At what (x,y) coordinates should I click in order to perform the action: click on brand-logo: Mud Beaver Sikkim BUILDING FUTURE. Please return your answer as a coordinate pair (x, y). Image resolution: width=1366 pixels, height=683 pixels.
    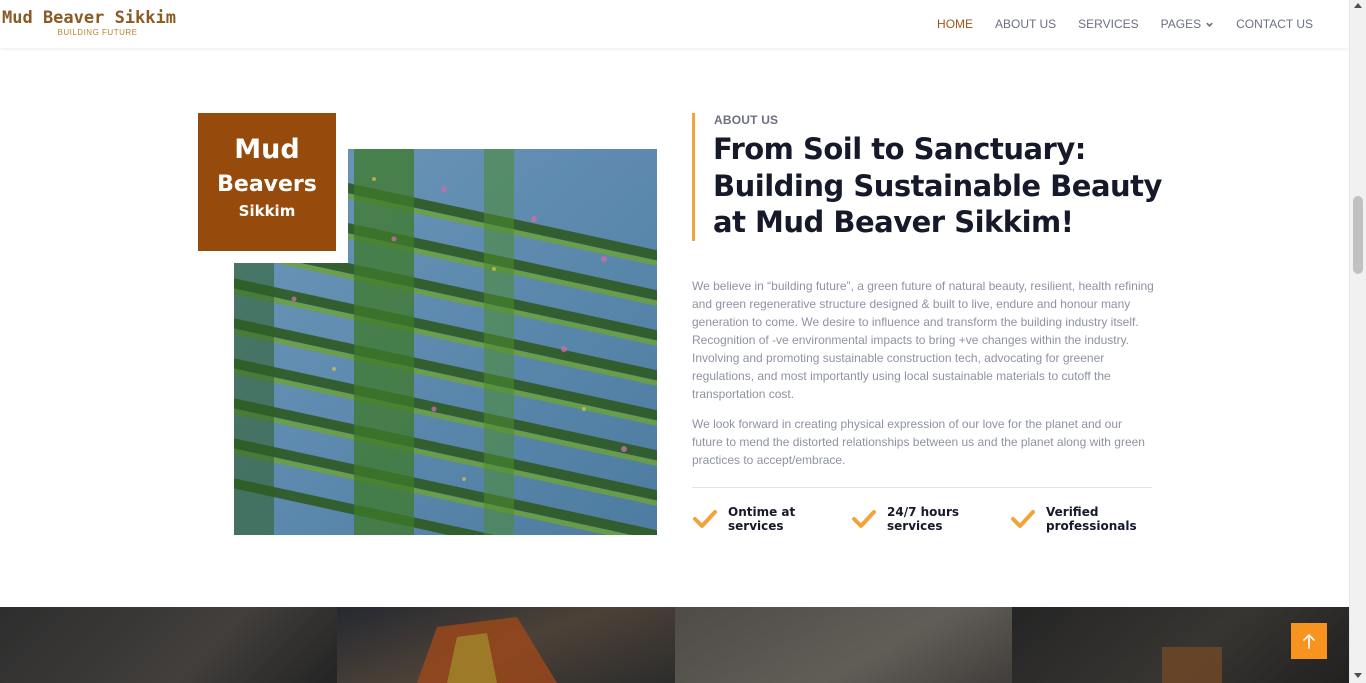
    Looking at the image, I should click on (94, 23).